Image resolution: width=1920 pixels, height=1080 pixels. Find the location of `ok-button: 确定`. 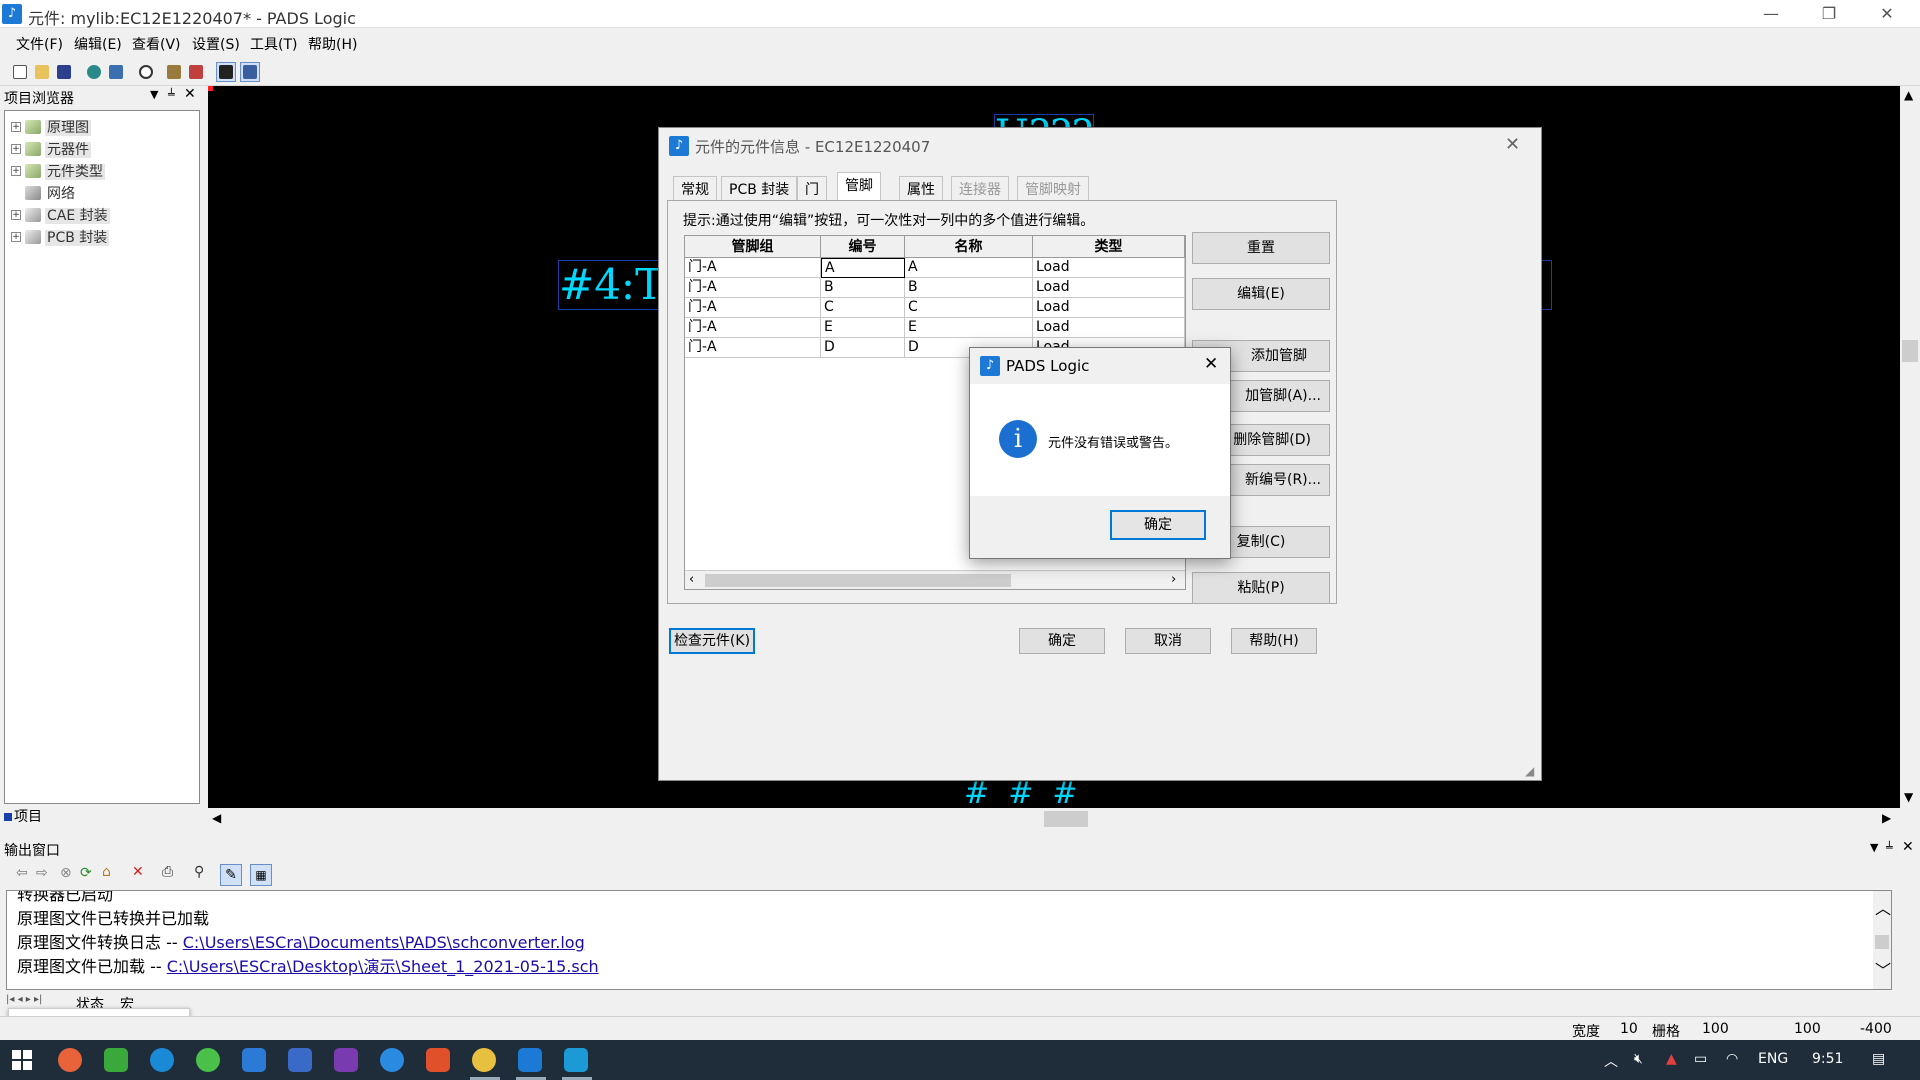

ok-button: 确定 is located at coordinates (1062, 641).